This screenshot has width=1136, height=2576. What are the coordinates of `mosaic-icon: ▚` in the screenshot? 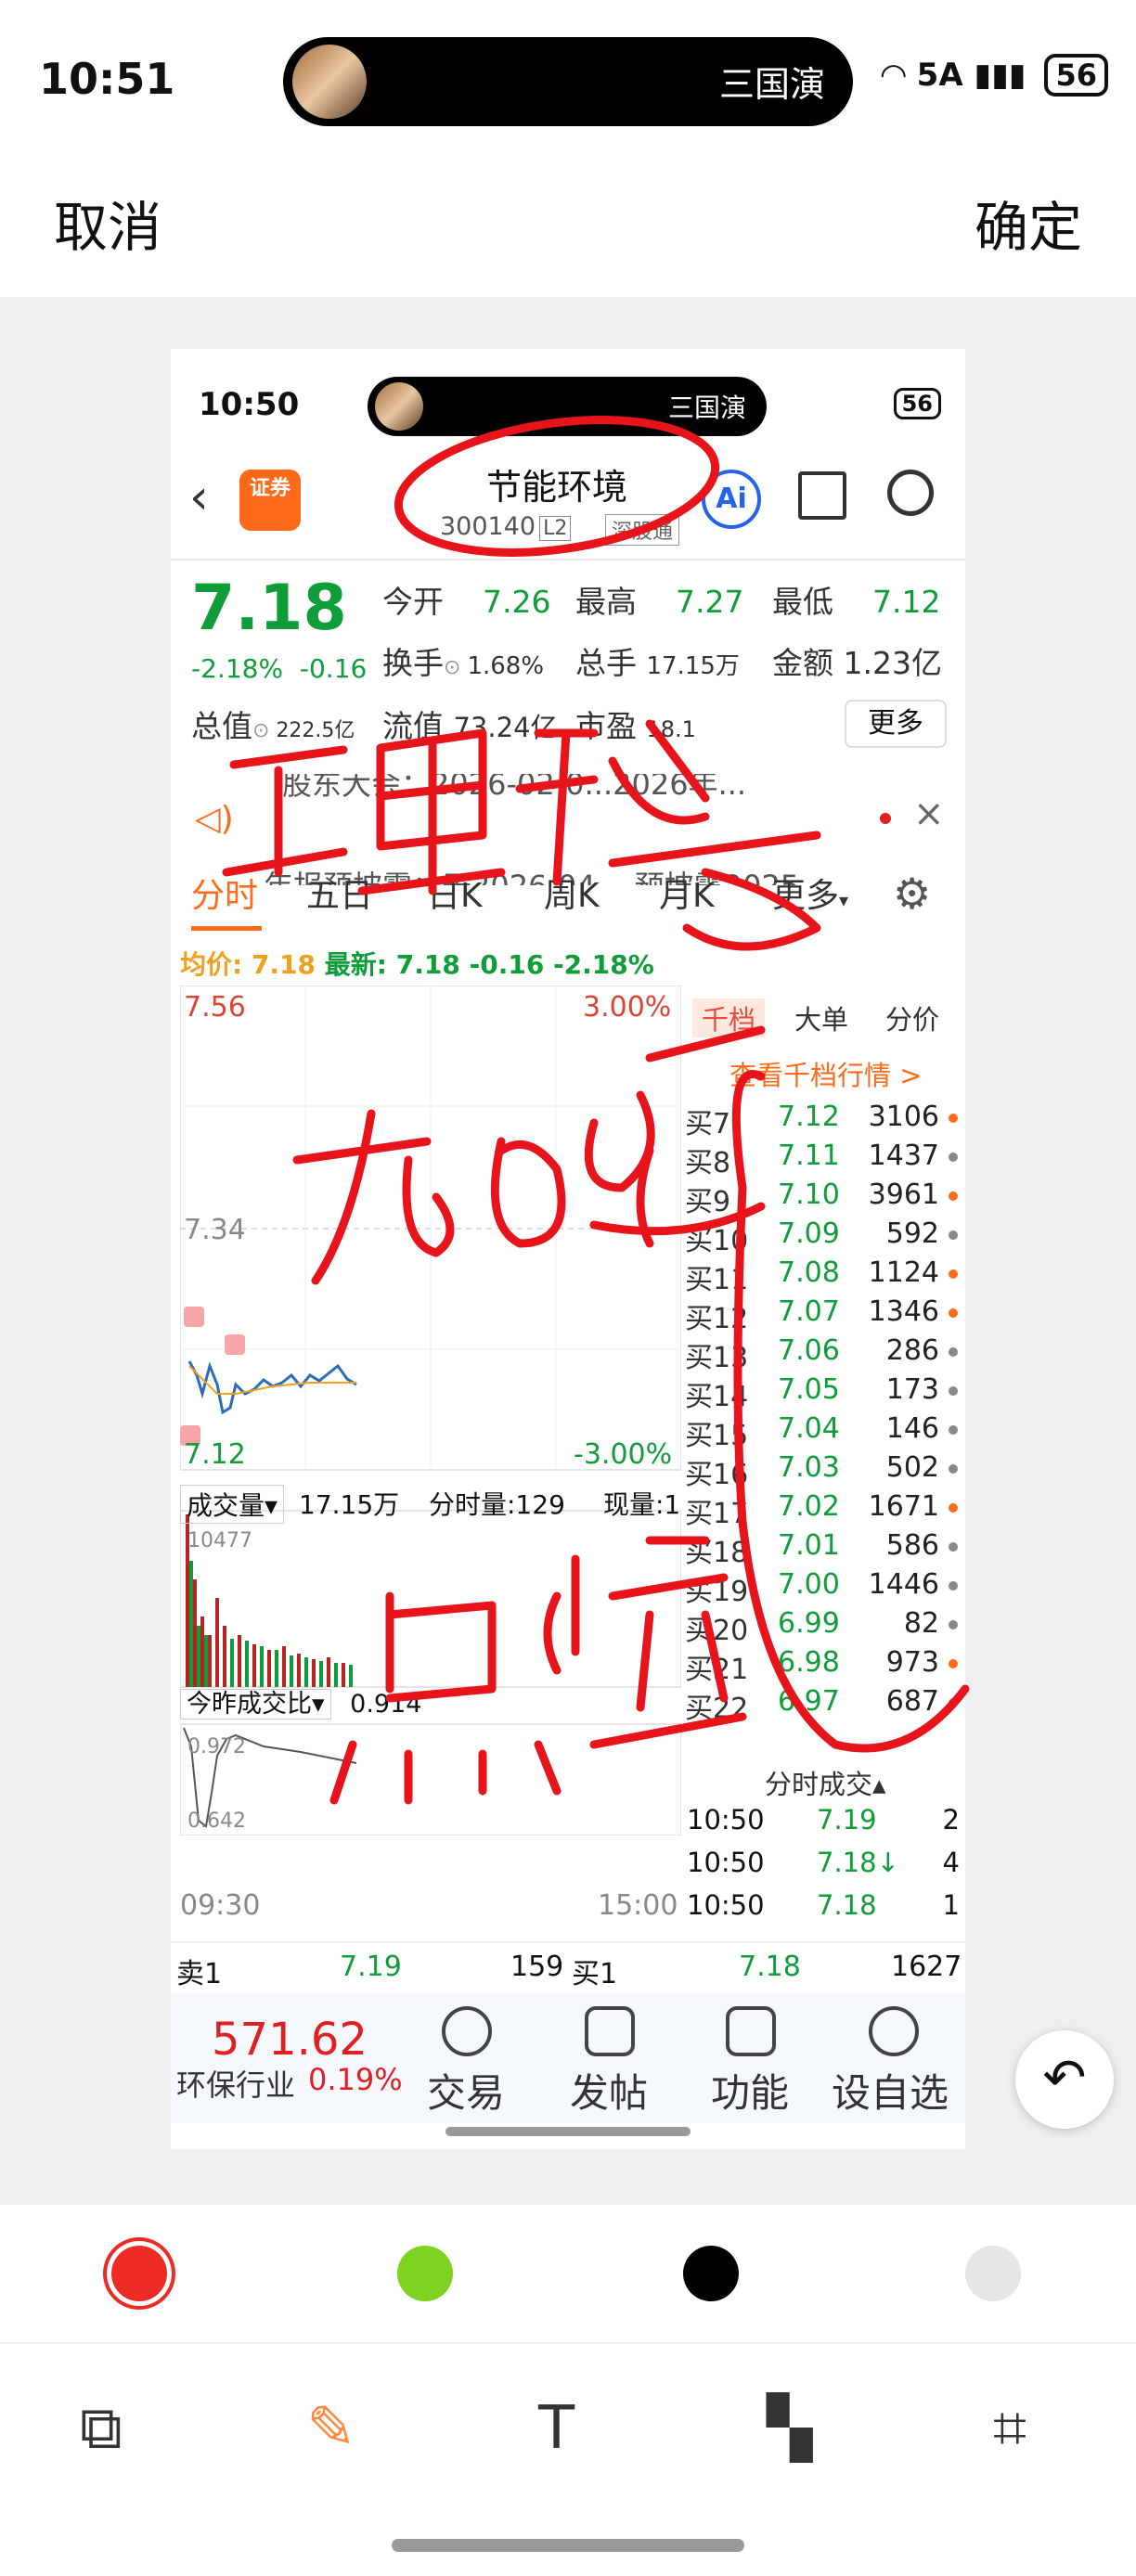 It's located at (789, 2428).